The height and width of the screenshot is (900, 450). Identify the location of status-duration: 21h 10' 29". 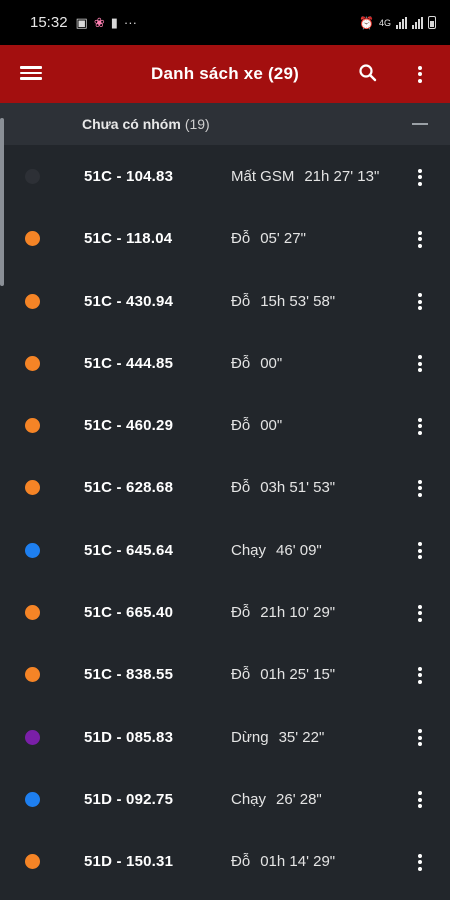
(298, 613).